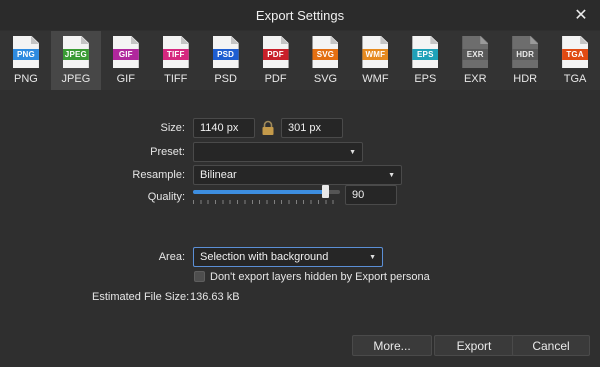 The height and width of the screenshot is (367, 603). I want to click on filesize-value: 136.63 kB, so click(215, 297).